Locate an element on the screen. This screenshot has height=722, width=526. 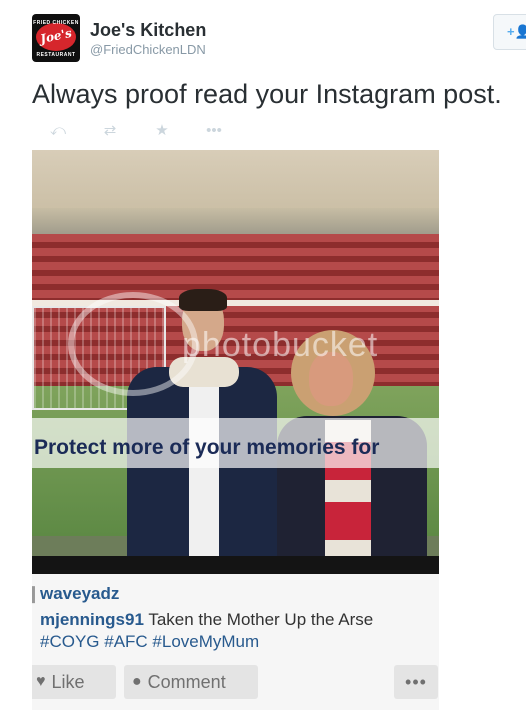
instagram-caption: mjennings91 Taken the Mother Up the Arse is located at coordinates (206, 620).